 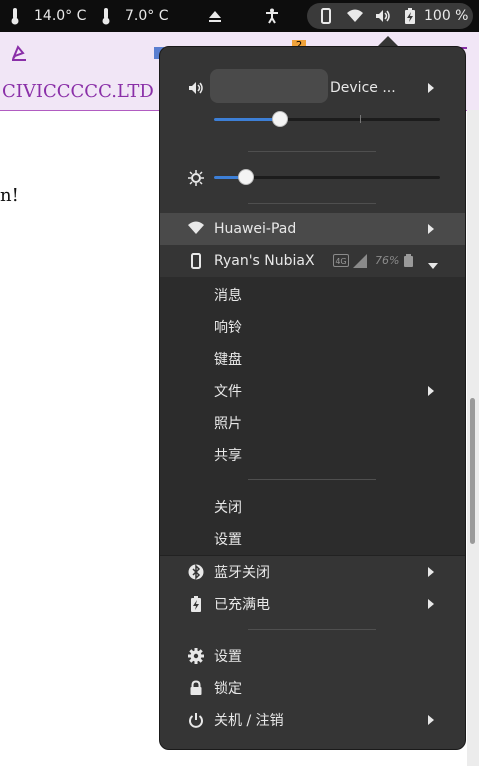 What do you see at coordinates (228, 689) in the screenshot?
I see `lock-label: 锁定` at bounding box center [228, 689].